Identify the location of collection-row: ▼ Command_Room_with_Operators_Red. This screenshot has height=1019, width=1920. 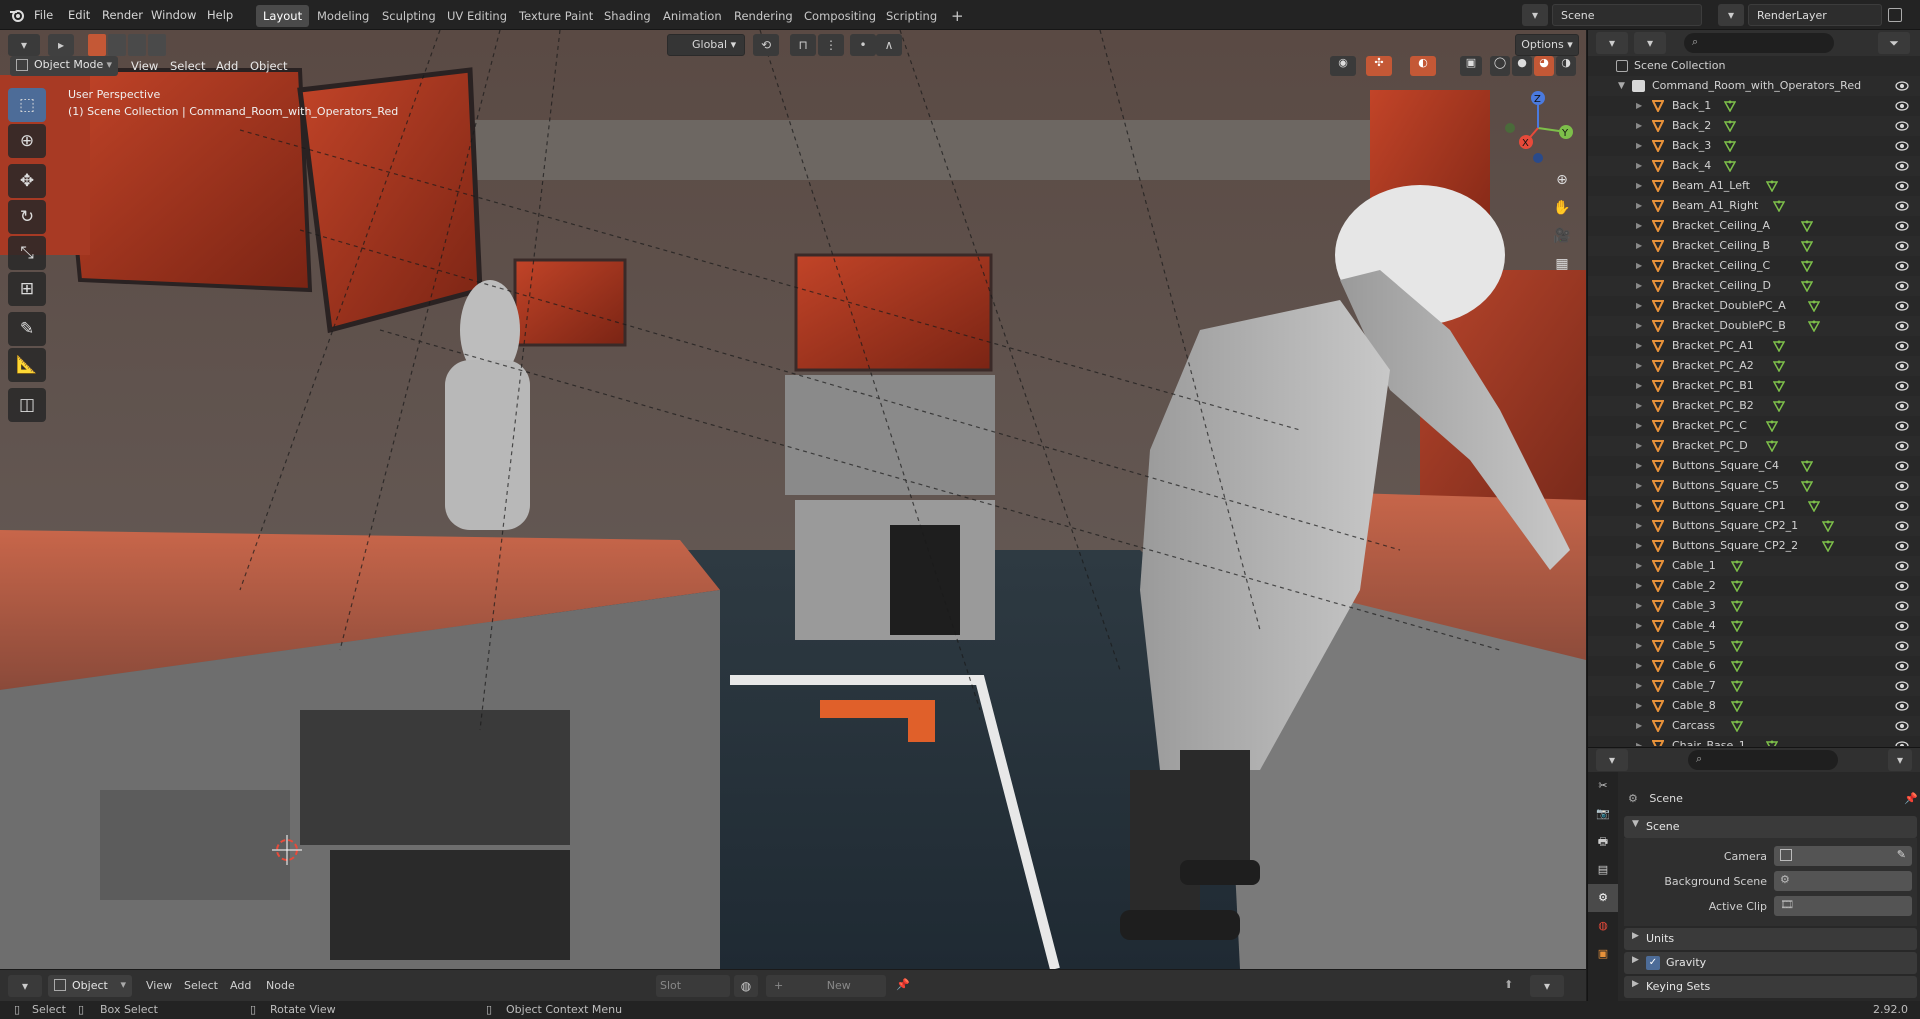
(1754, 86).